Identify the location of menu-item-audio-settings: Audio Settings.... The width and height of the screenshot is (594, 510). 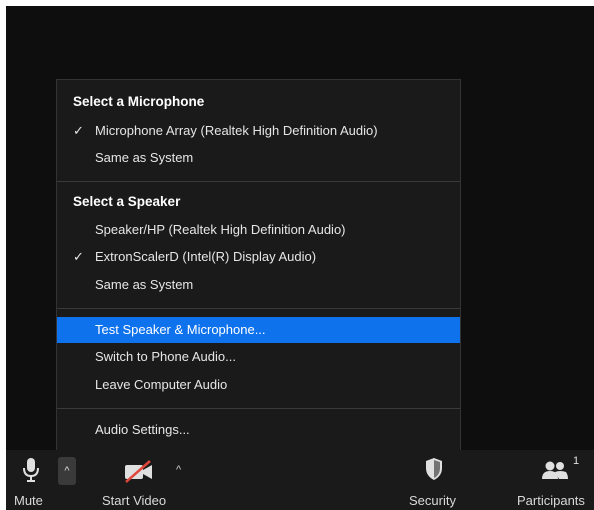
(258, 430).